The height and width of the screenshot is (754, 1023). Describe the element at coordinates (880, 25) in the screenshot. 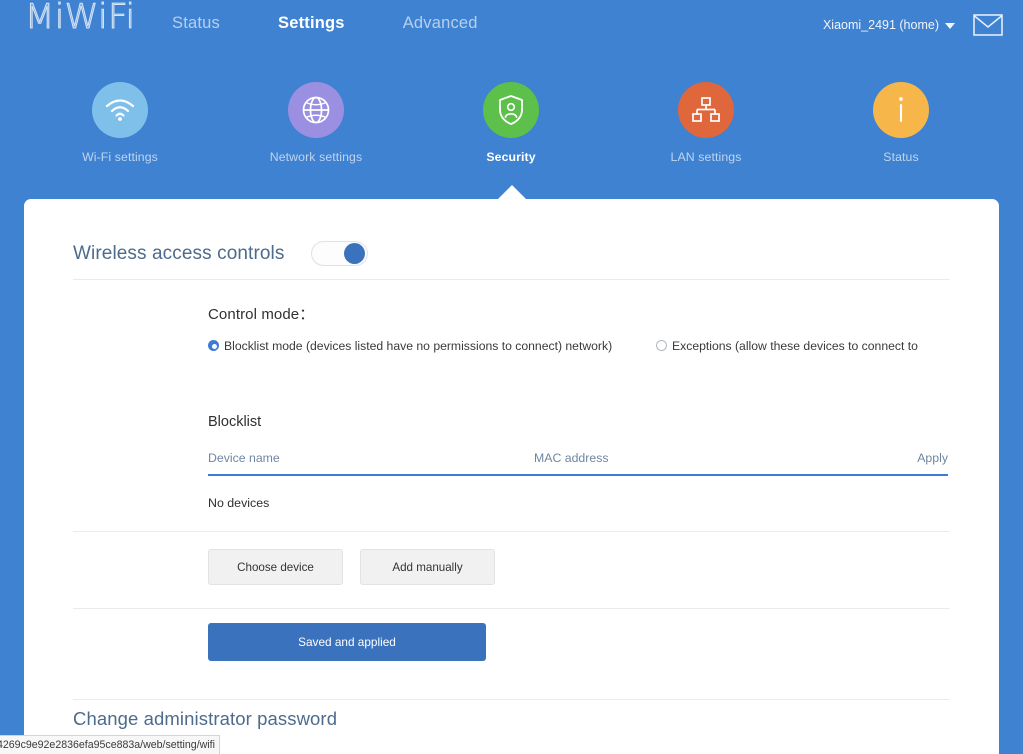

I see `account-label: Xiaomi_2491 (home)` at that location.